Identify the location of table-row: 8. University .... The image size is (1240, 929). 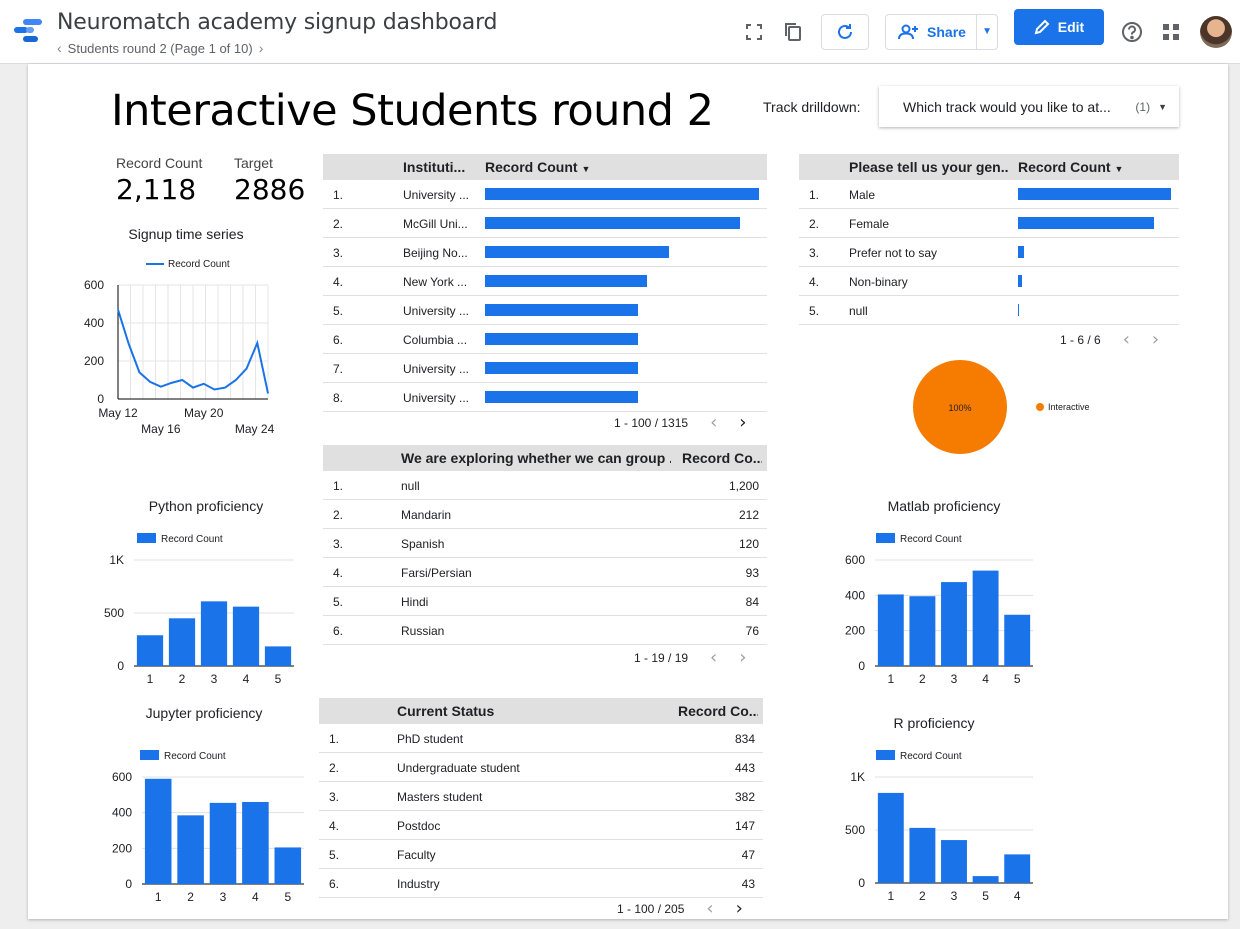
(545, 397).